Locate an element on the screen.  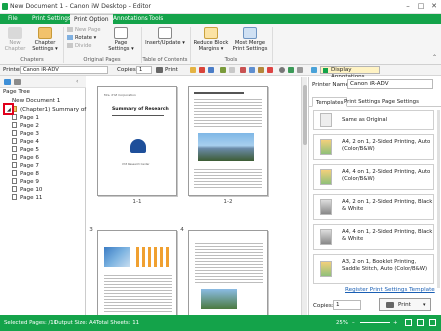
tree-page: Page 3 is located at coordinates (25, 133).